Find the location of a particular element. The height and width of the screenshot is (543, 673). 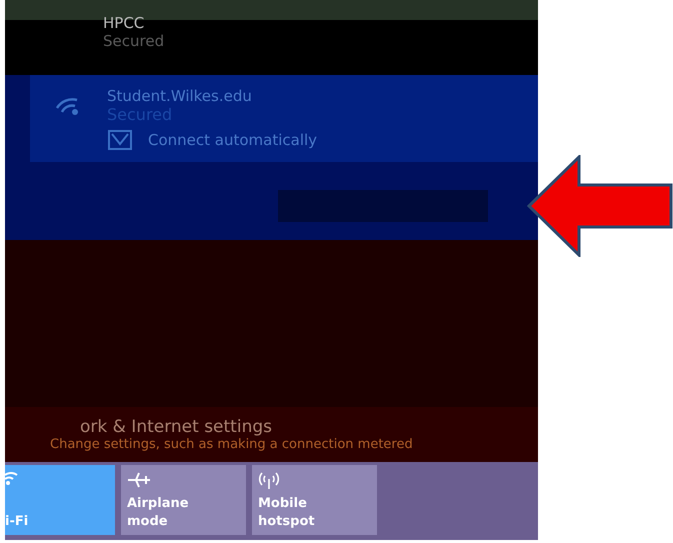

checkbox-label: Connect automatically is located at coordinates (233, 140).